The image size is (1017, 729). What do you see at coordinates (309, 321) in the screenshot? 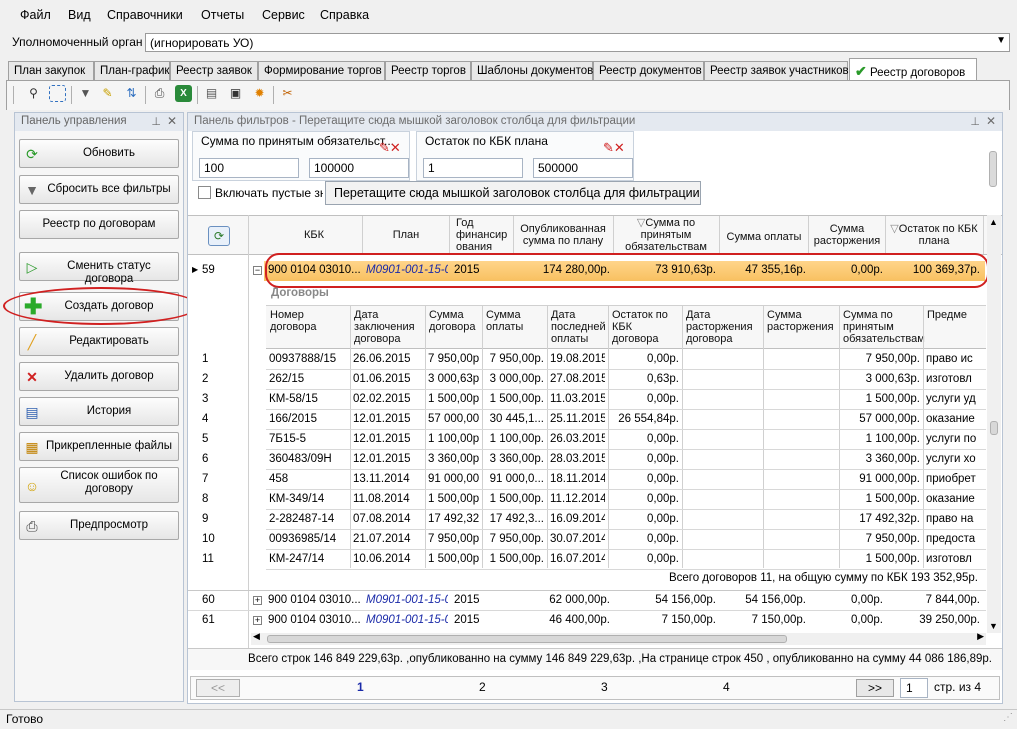
I see `col-contract-number: Номер договора` at bounding box center [309, 321].